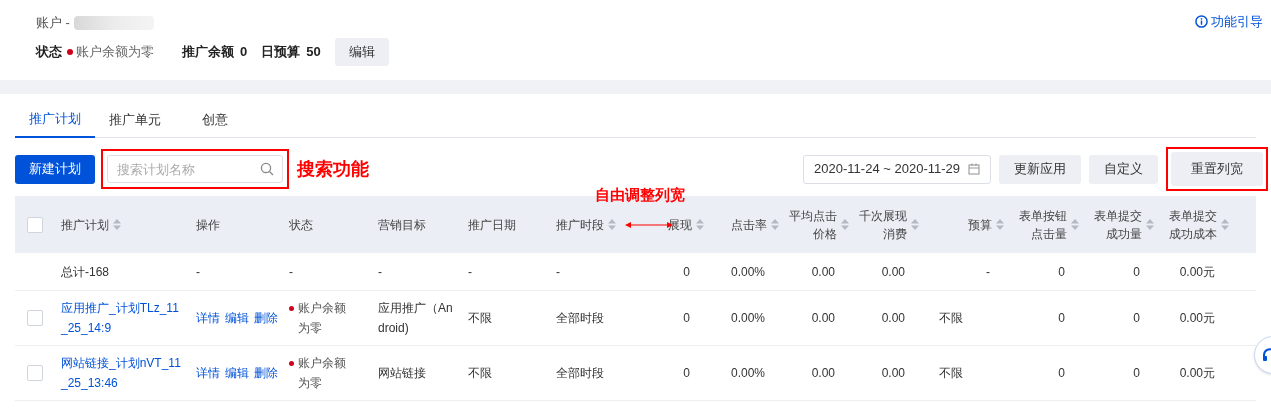 Image resolution: width=1271 pixels, height=410 pixels. Describe the element at coordinates (361, 51) in the screenshot. I see `edit-button: 编辑` at that location.